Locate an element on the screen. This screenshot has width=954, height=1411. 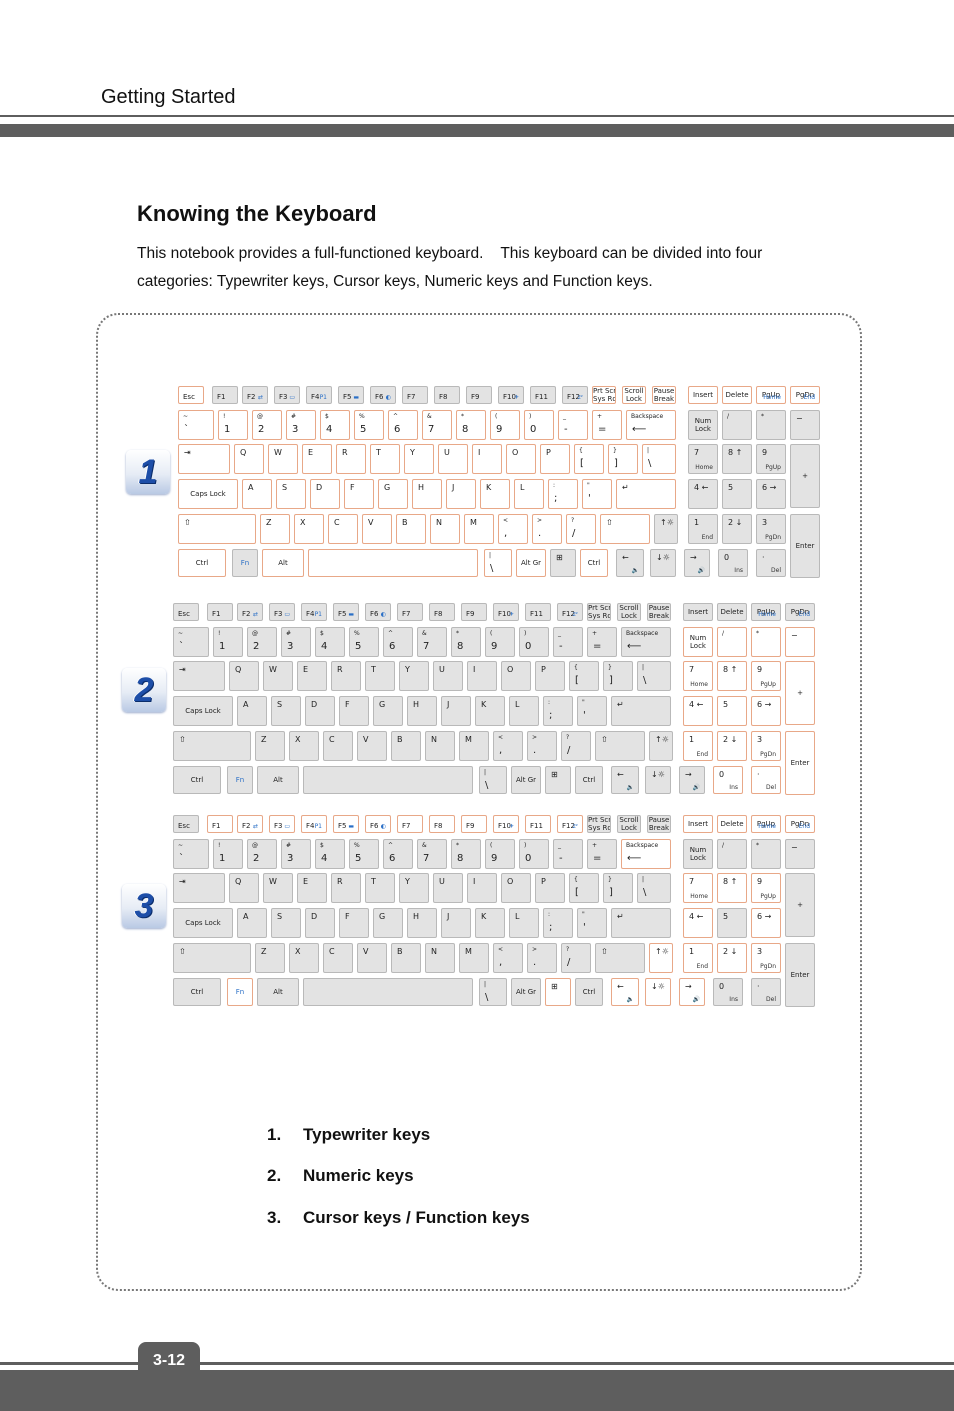
key-backslash: | \ is located at coordinates (654, 676).